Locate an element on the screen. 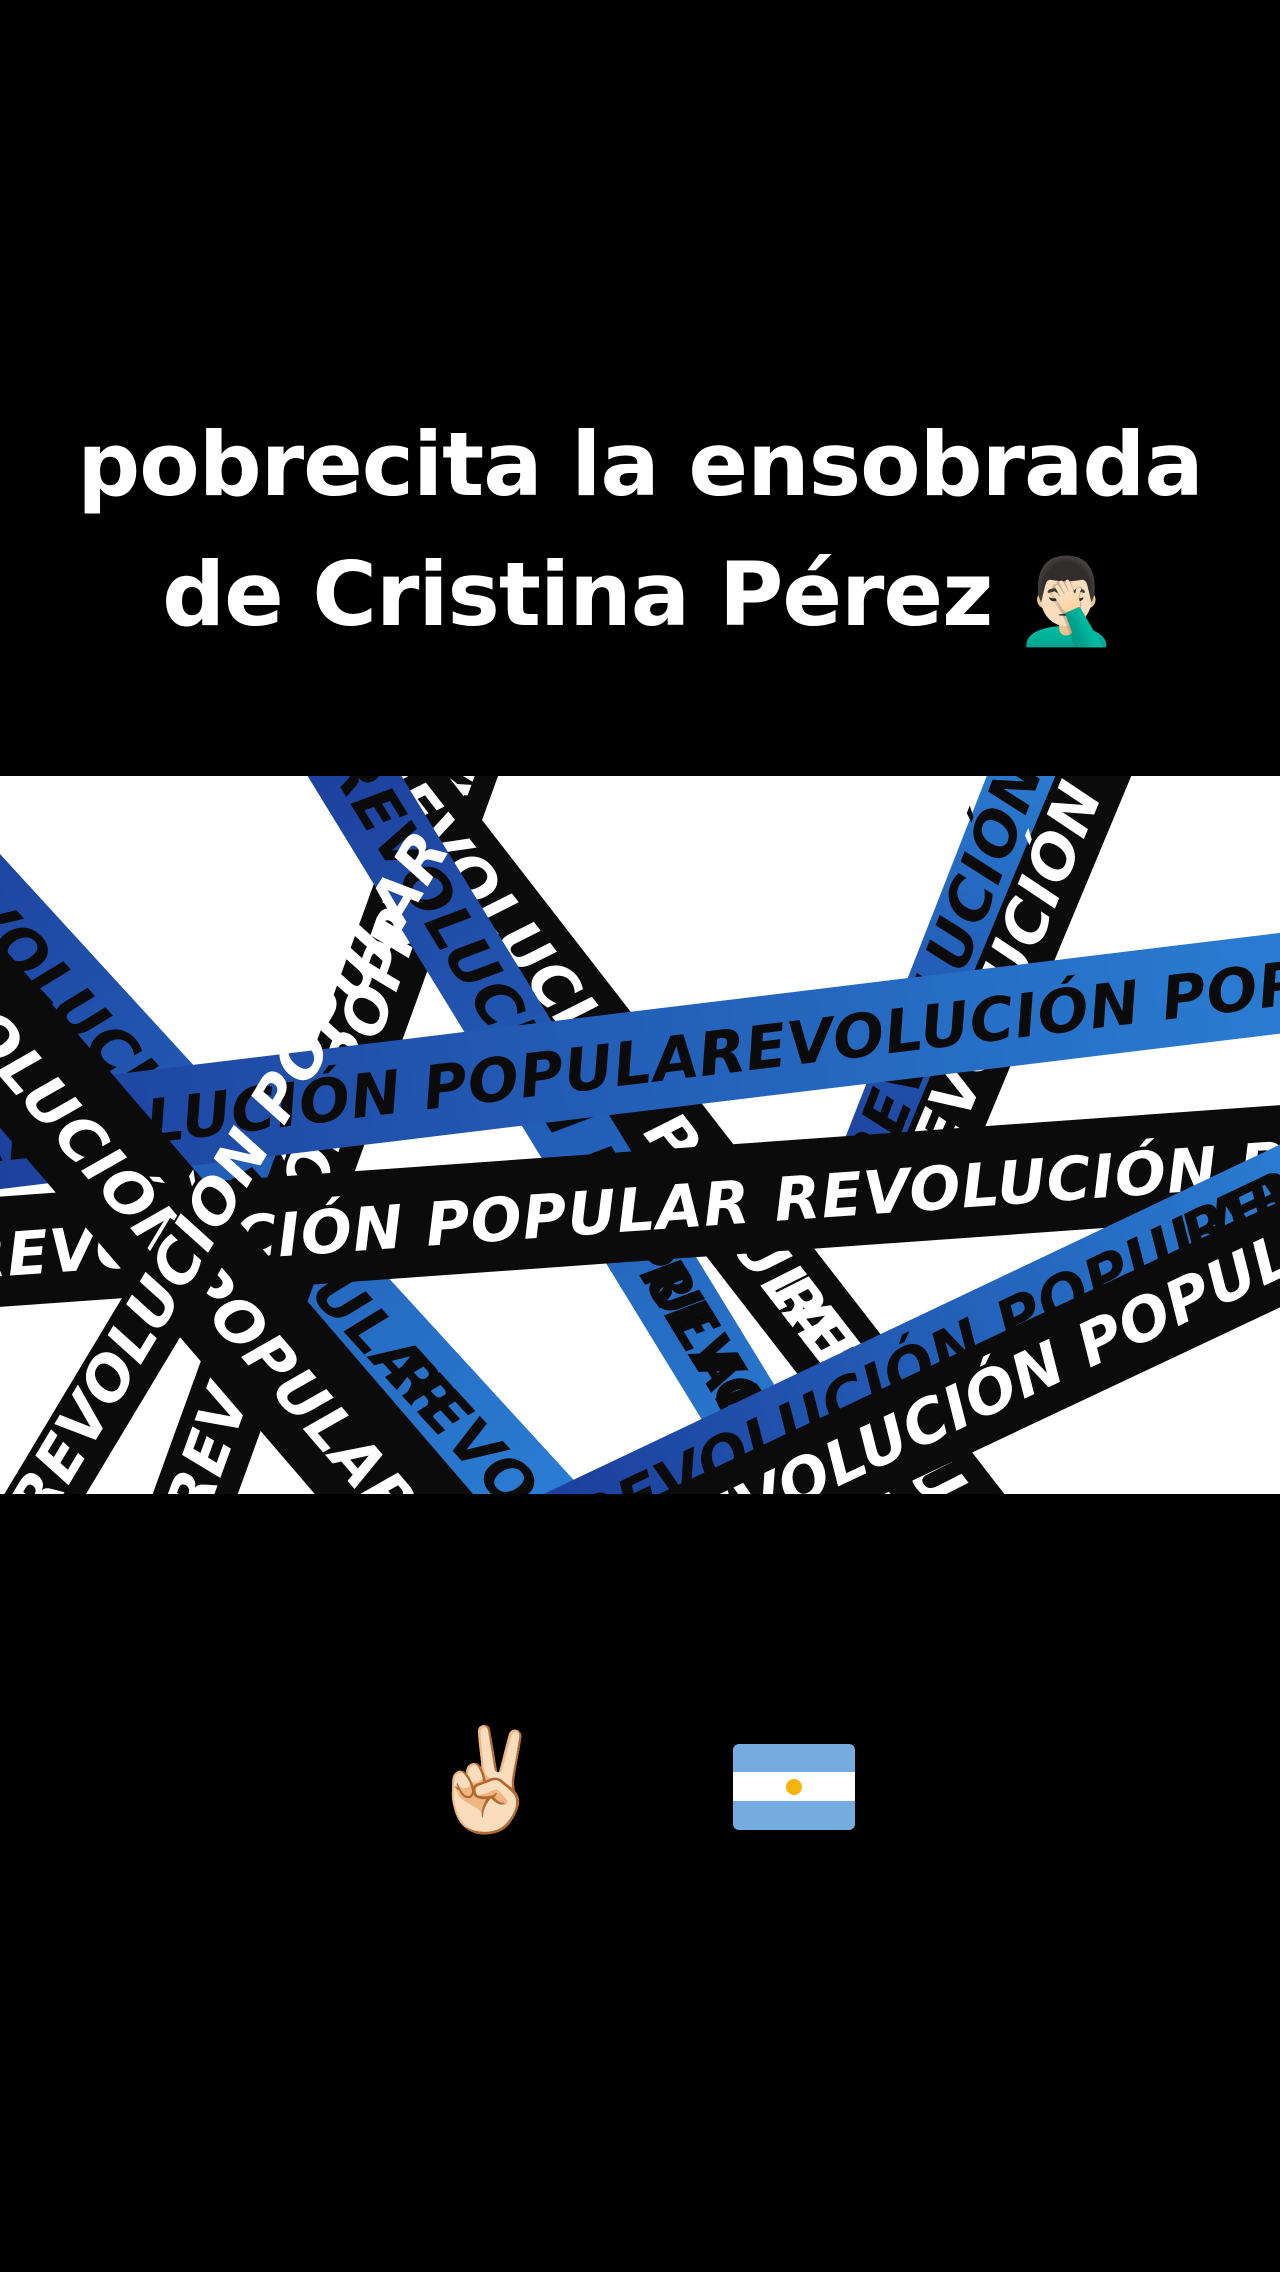  emoji-row: ✌🏻 😎 is located at coordinates (640, 1780).